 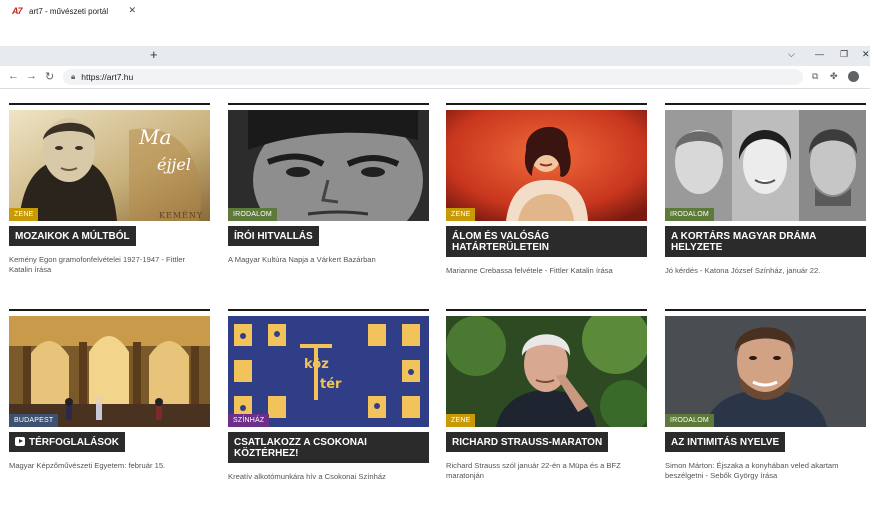 I want to click on article-title-text: RICHARD STRAUSS-MARATON, so click(x=527, y=442).